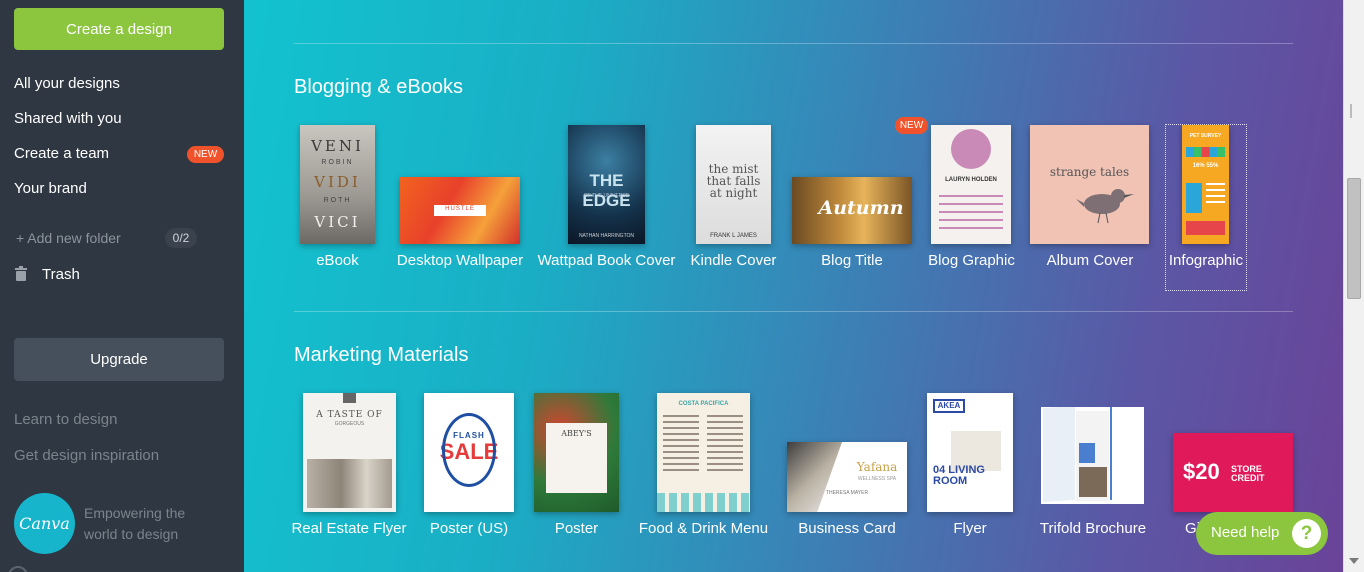 This screenshot has height=572, width=1364. Describe the element at coordinates (18, 569) in the screenshot. I see `avatar` at that location.